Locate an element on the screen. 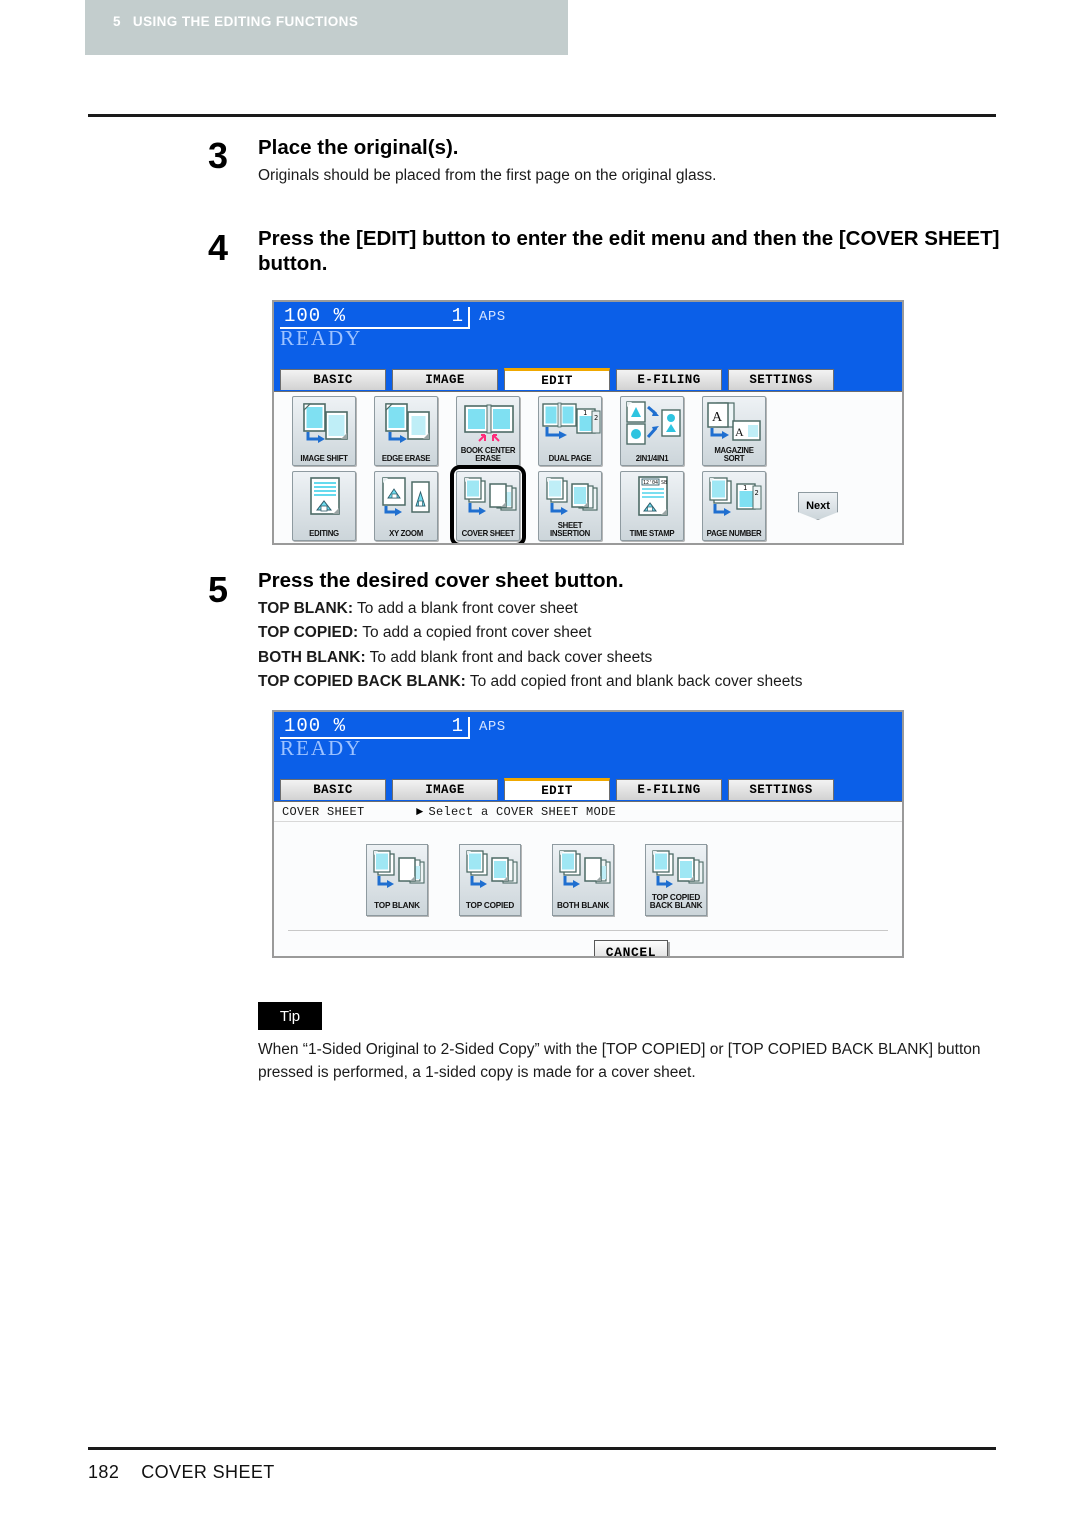 Image resolution: width=1080 pixels, height=1526 pixels. tab-image-cover: IMAGE is located at coordinates (445, 789).